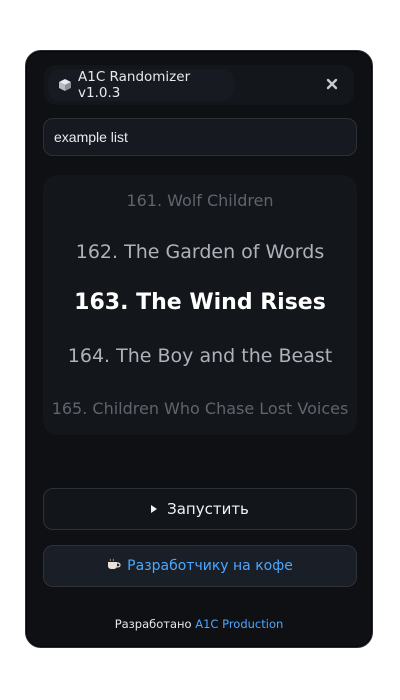 This screenshot has height=700, width=400. Describe the element at coordinates (200, 408) in the screenshot. I see `wheel-item-far-next: 165. Children Who Chase Lost Voices` at that location.